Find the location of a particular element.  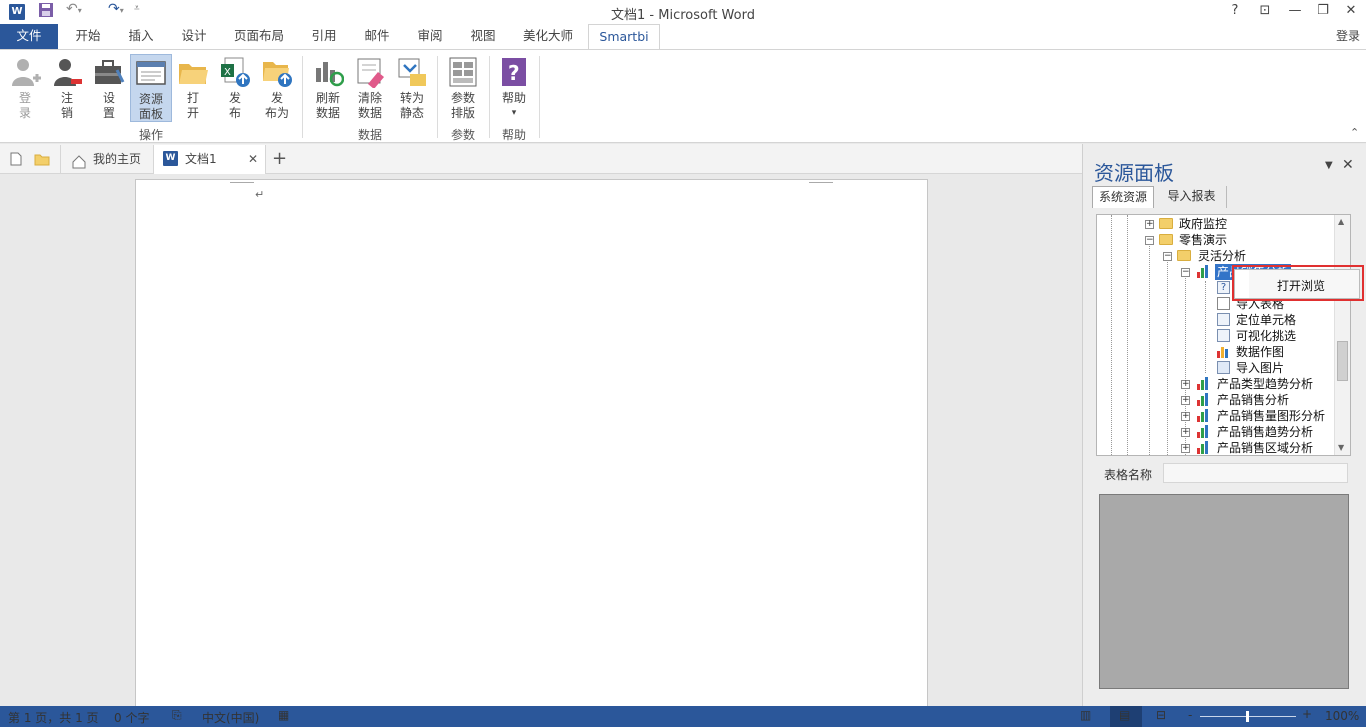

zoom-in-button: + is located at coordinates (1307, 714).